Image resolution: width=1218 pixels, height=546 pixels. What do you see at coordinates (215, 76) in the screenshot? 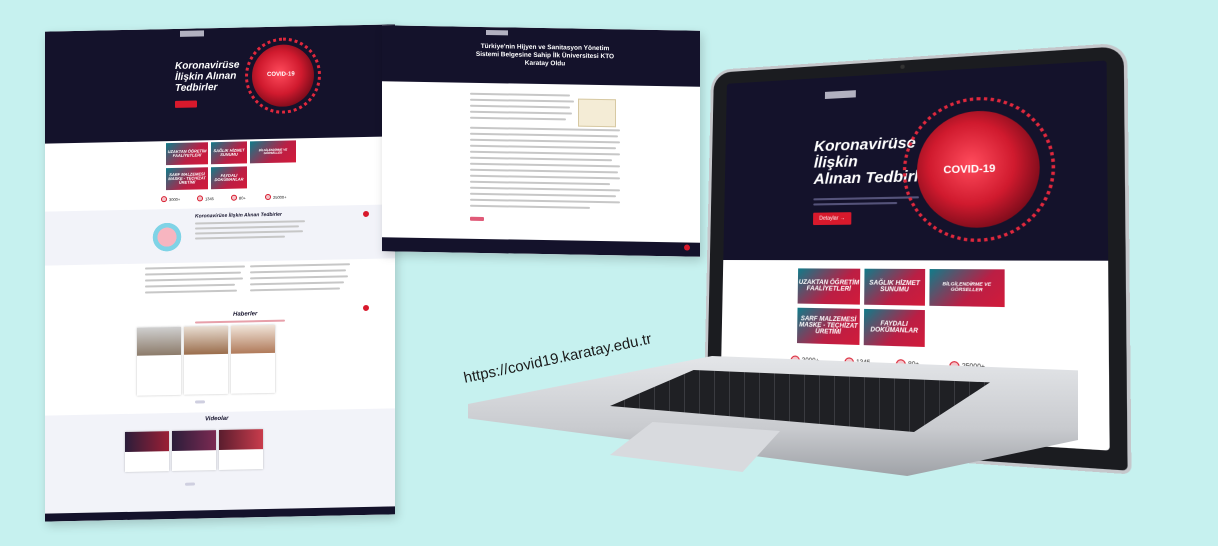
I see `left-hero-title: Koronavirüse İlişkin Alınan Tedbirler` at bounding box center [215, 76].